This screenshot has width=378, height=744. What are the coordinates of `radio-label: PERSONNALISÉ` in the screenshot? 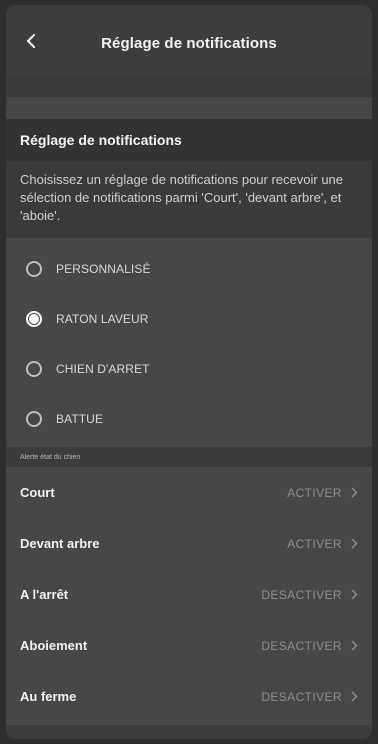 It's located at (103, 269).